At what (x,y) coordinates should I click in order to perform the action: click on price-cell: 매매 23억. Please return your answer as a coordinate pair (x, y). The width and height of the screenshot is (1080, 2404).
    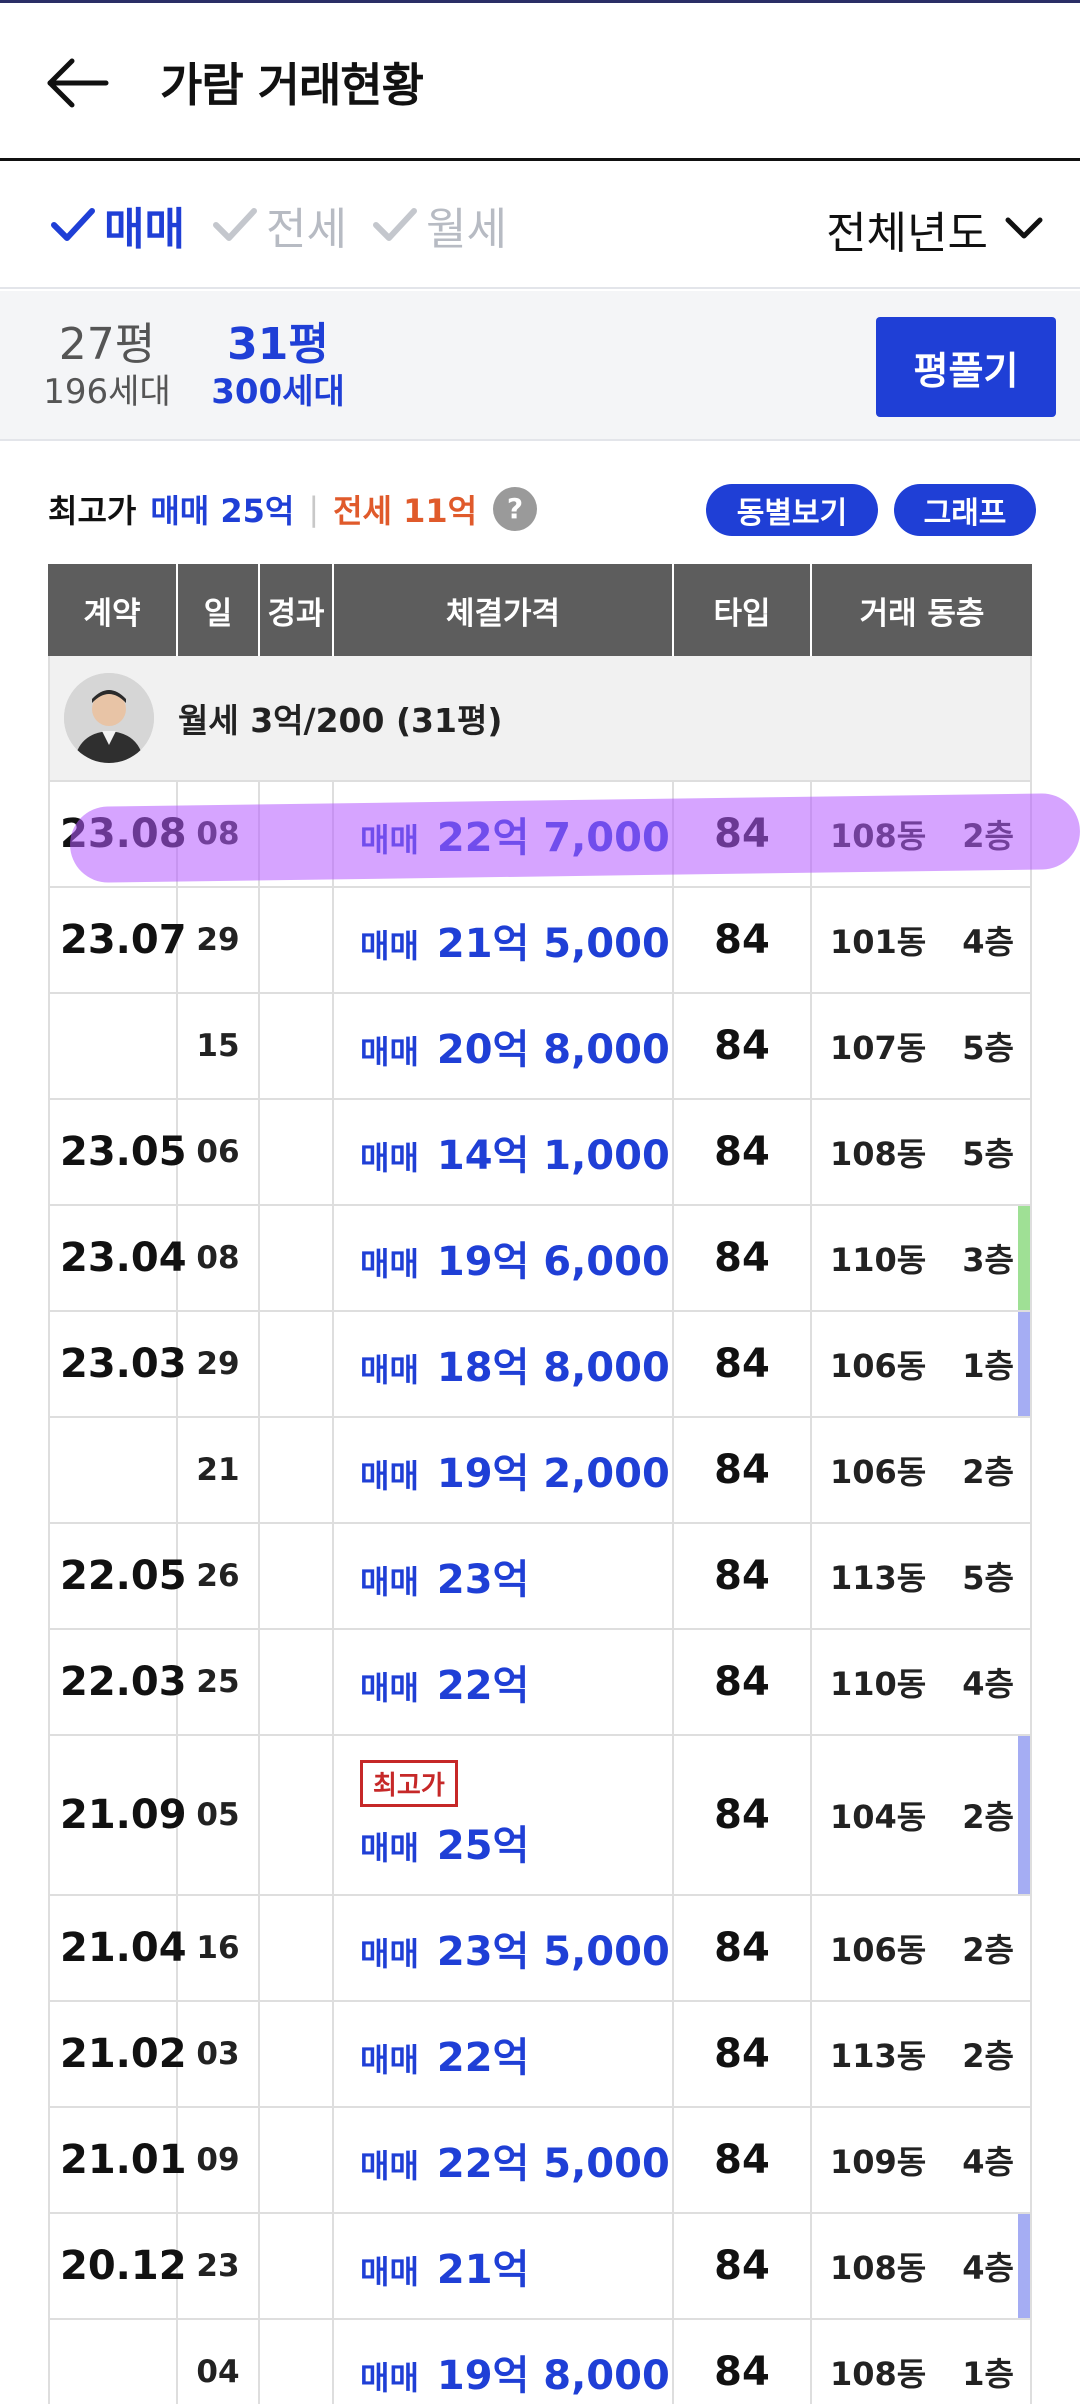
    Looking at the image, I should click on (504, 1576).